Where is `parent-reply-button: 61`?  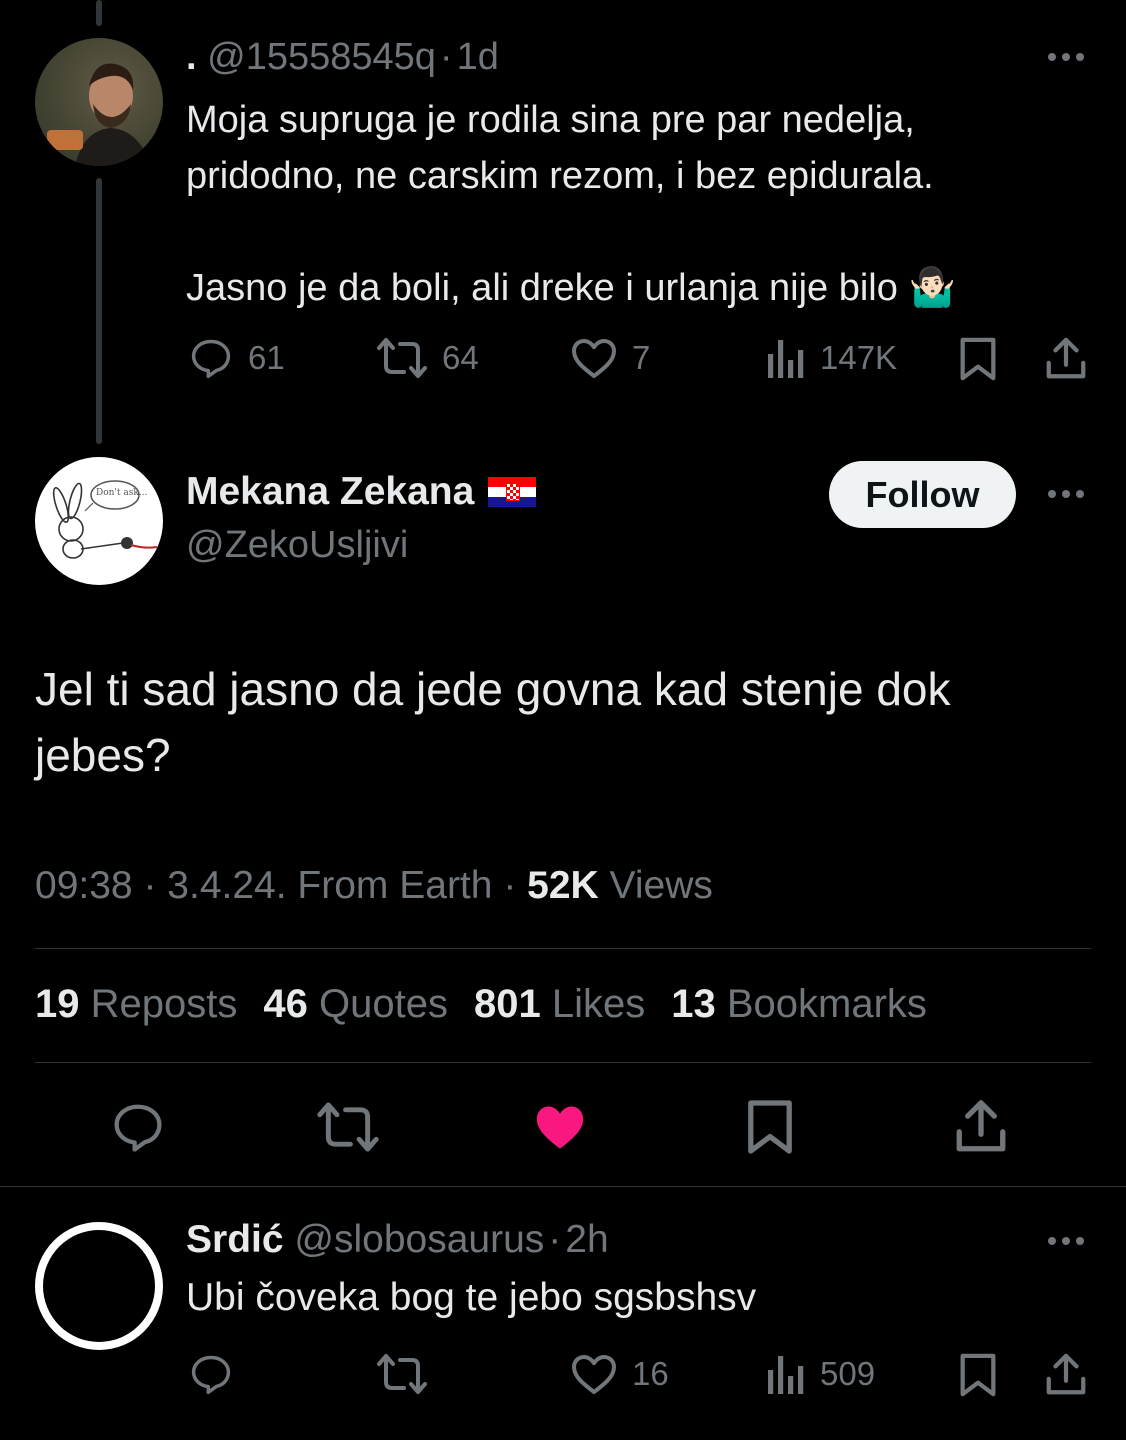 parent-reply-button: 61 is located at coordinates (236, 358).